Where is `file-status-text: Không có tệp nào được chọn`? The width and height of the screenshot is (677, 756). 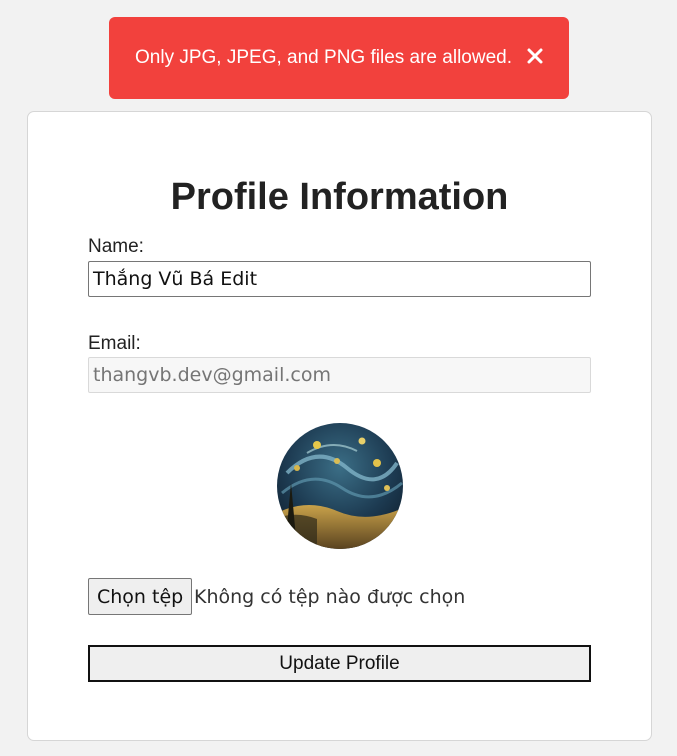
file-status-text: Không có tệp nào được chọn is located at coordinates (330, 597).